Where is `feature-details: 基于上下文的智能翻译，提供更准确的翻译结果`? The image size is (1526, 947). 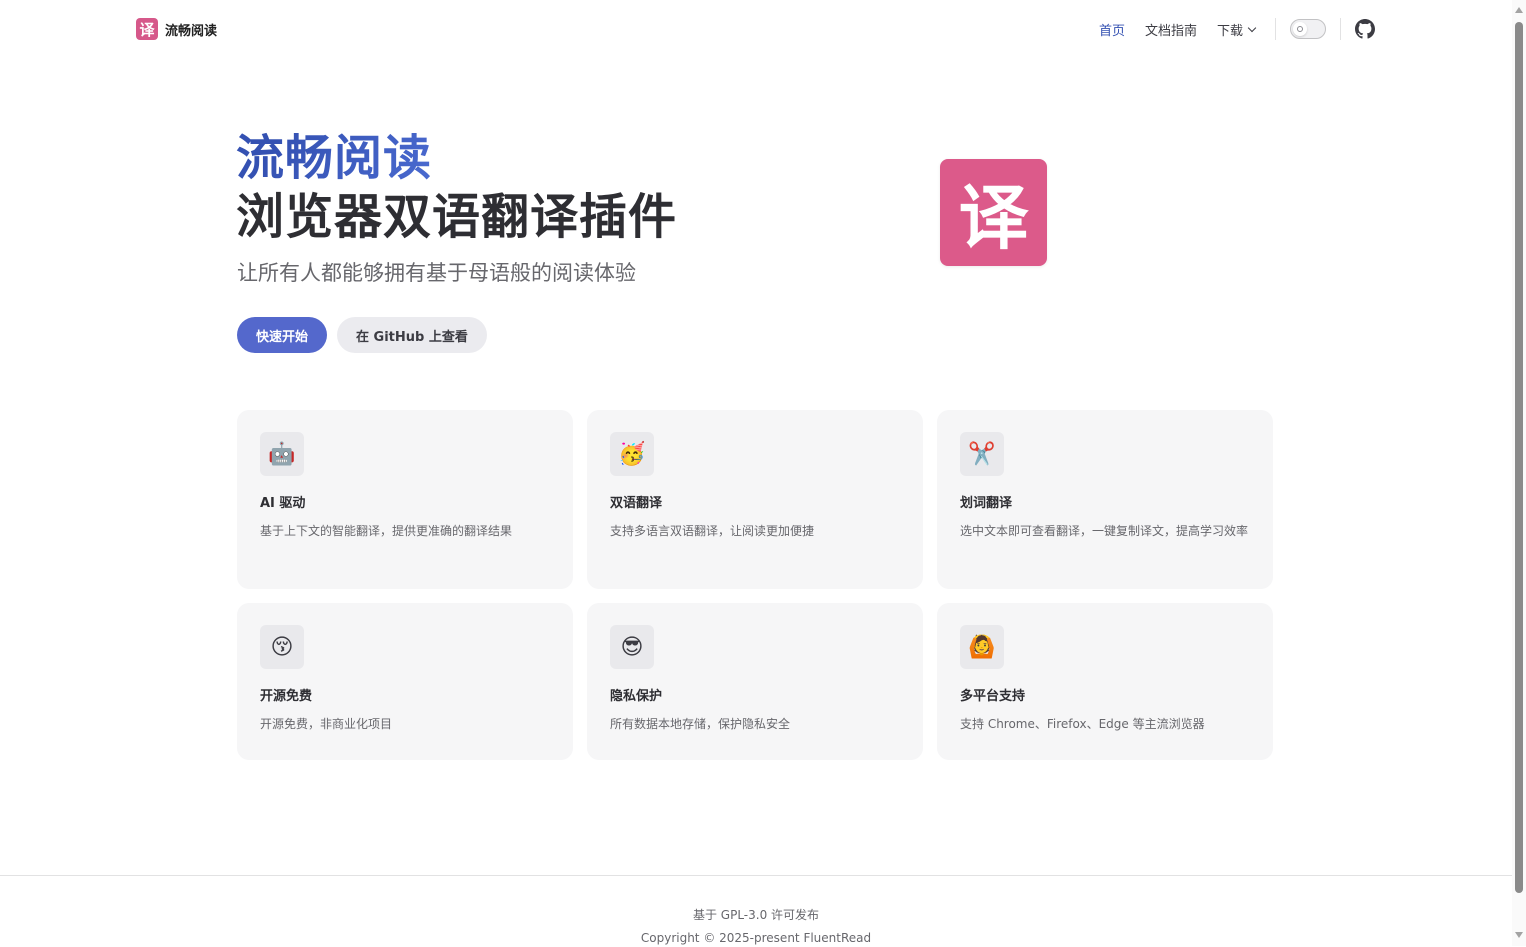 feature-details: 基于上下文的智能翻译，提供更准确的翻译结果 is located at coordinates (386, 531).